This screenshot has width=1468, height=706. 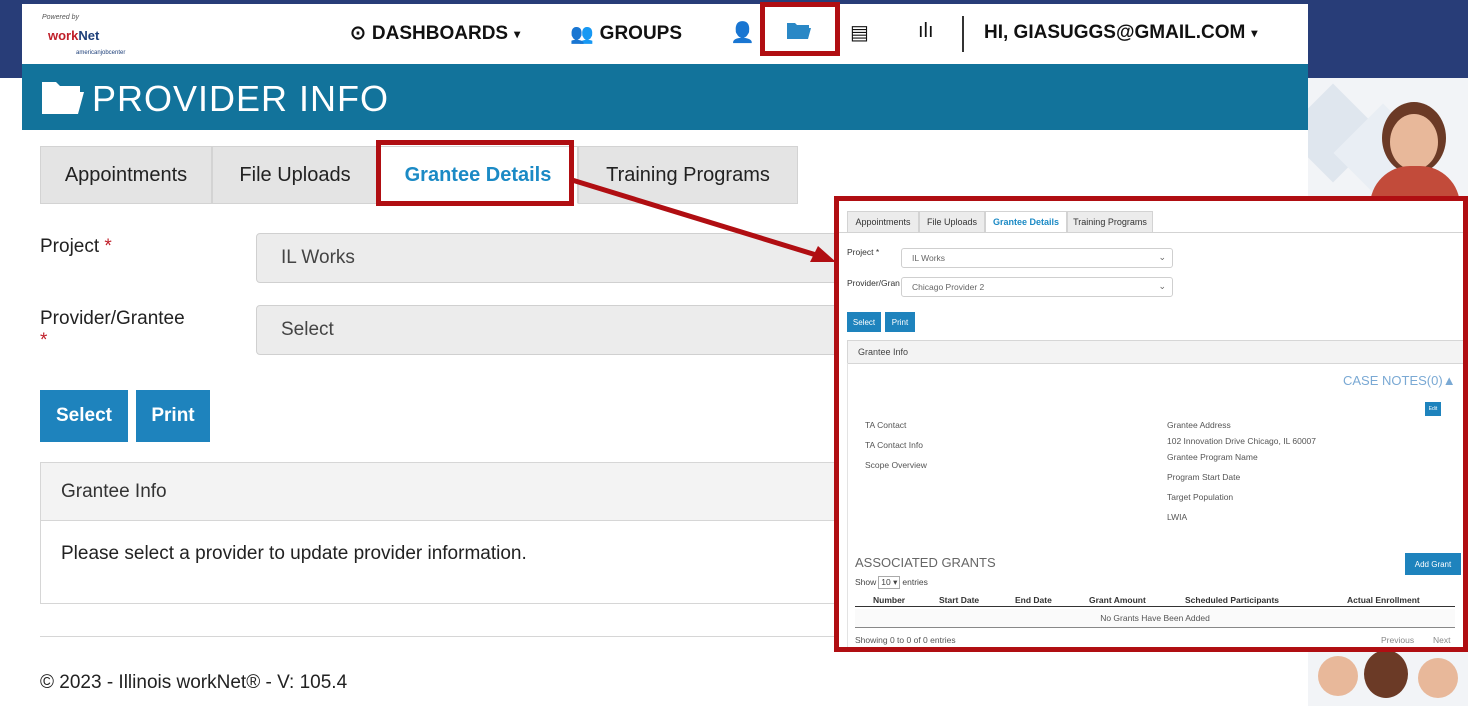 What do you see at coordinates (173, 416) in the screenshot?
I see `print-button: Print` at bounding box center [173, 416].